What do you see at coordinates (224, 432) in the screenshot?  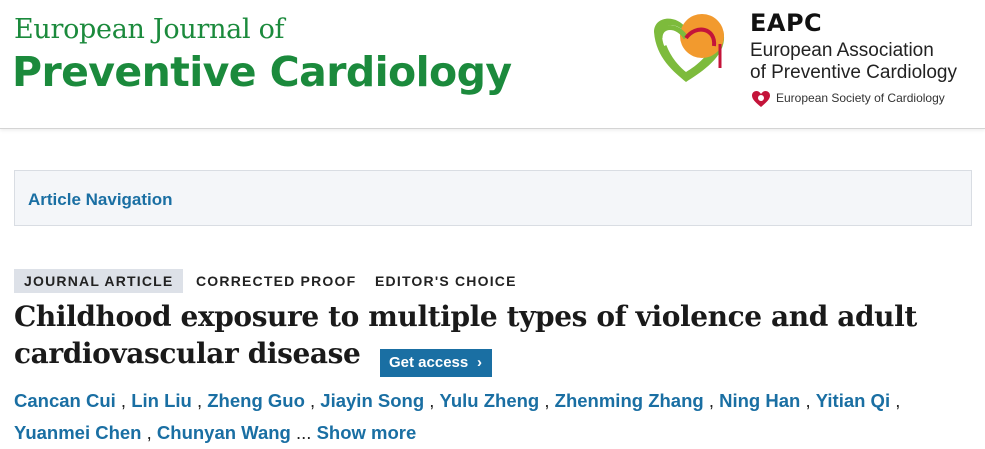 I see `author-link: Chunyan Wang` at bounding box center [224, 432].